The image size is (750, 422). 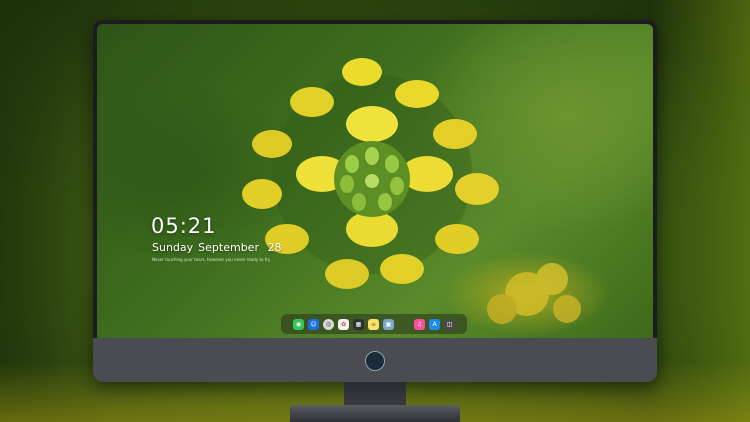 What do you see at coordinates (449, 324) in the screenshot?
I see `screenshot-icon: ◫` at bounding box center [449, 324].